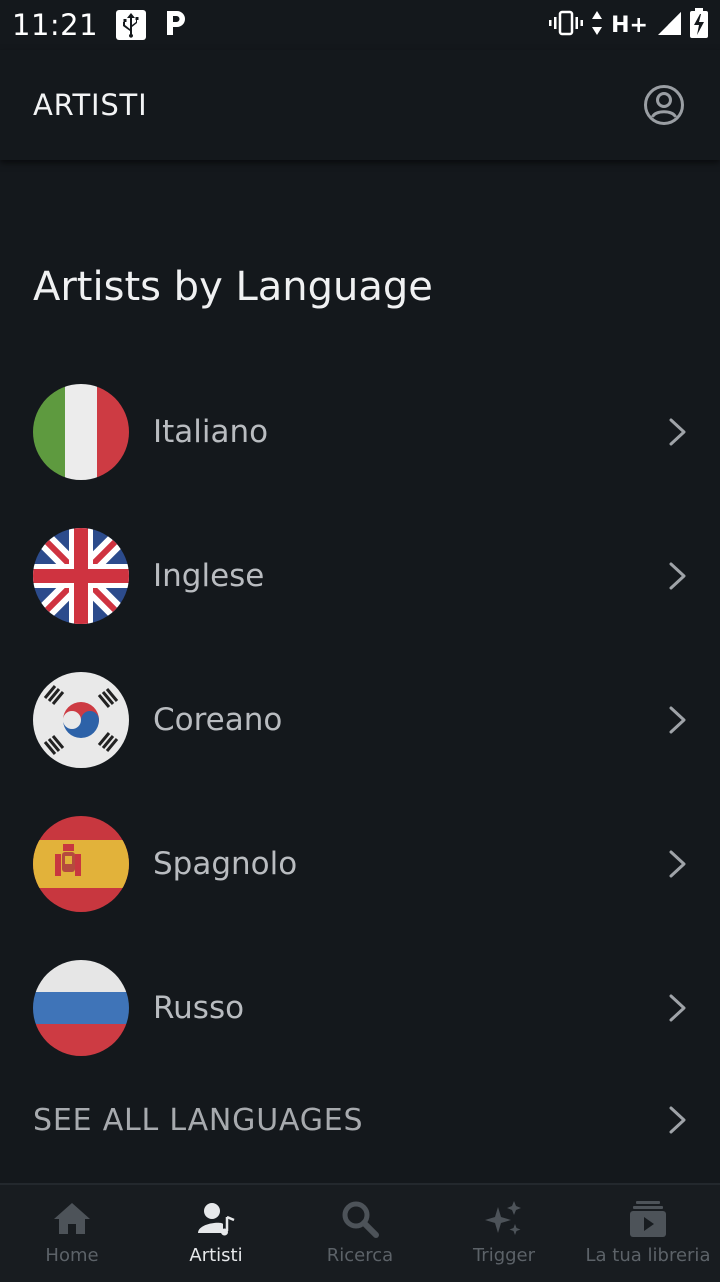  Describe the element at coordinates (176, 25) in the screenshot. I see `parking-icon` at that location.